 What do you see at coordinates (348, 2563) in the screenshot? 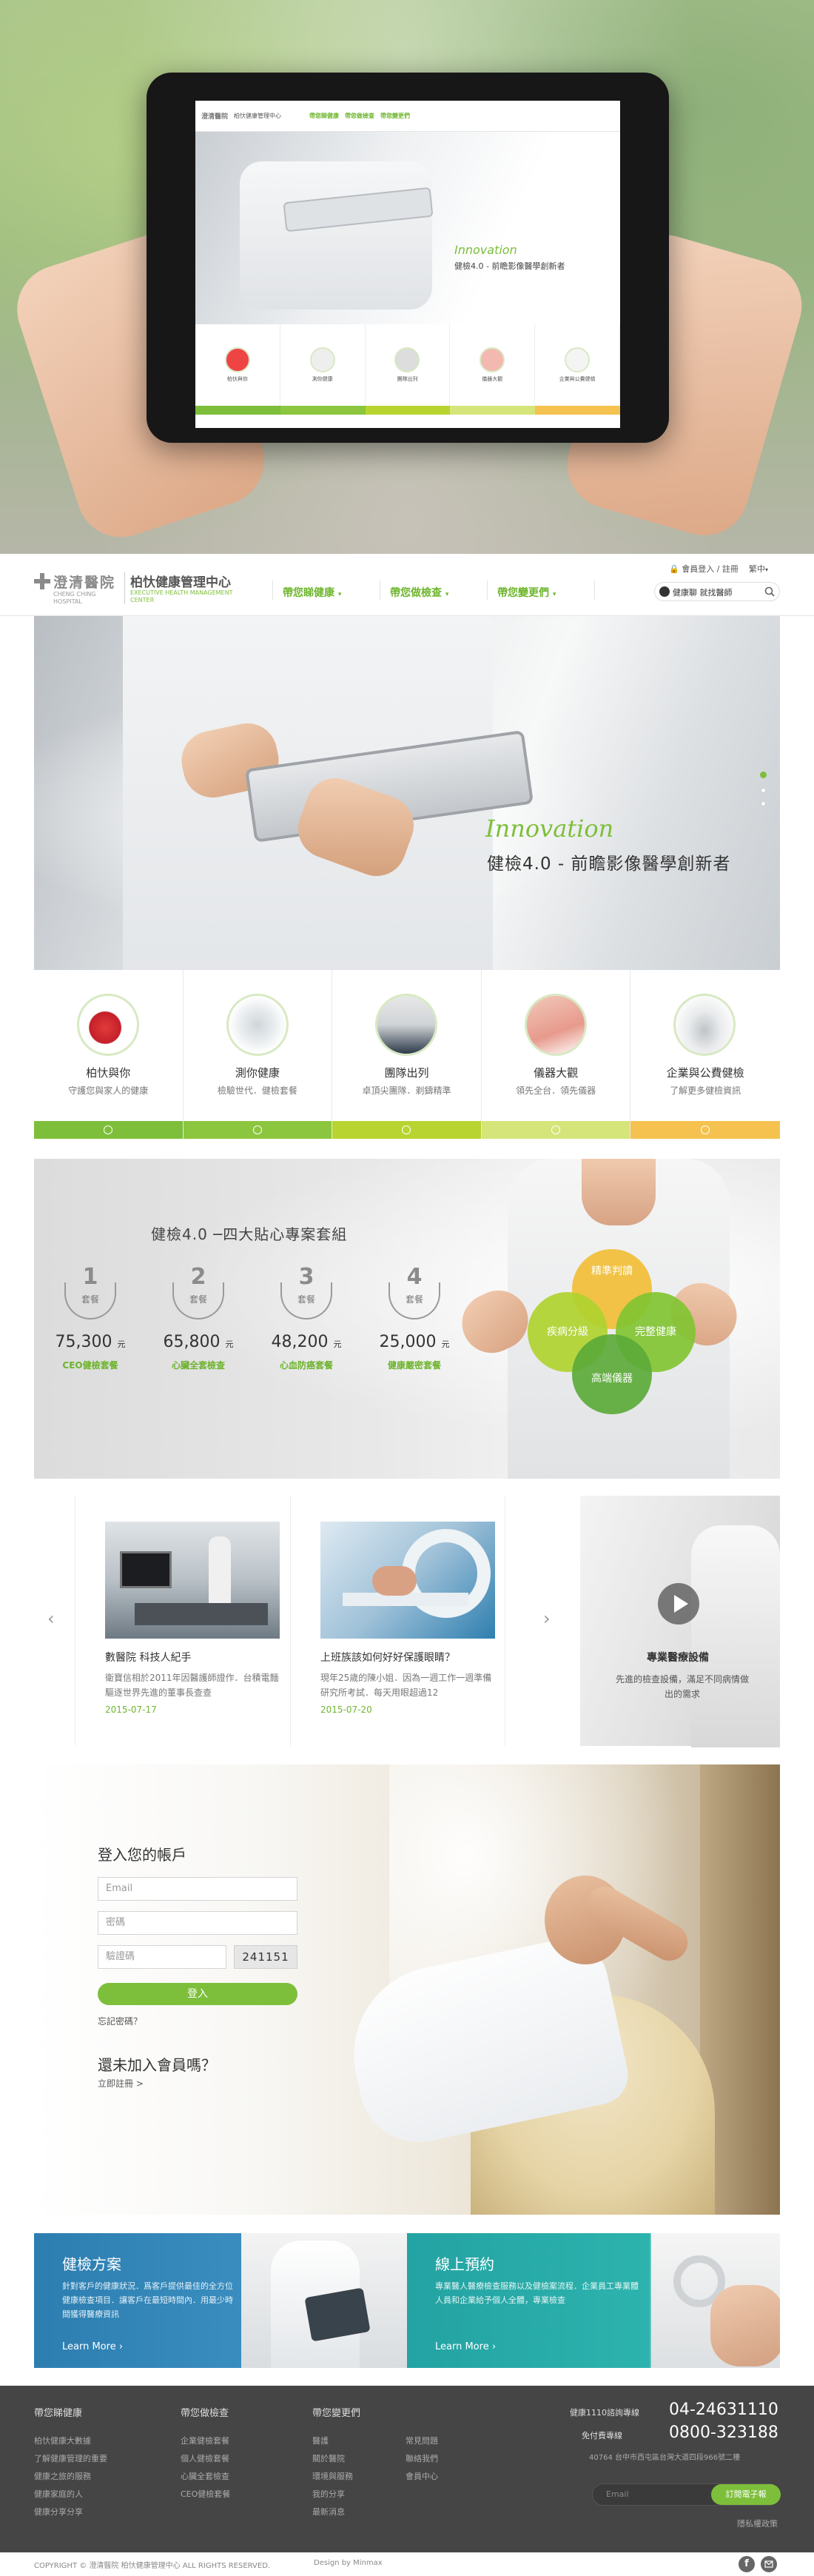
I see `designer-credit: Design by Minmax` at bounding box center [348, 2563].